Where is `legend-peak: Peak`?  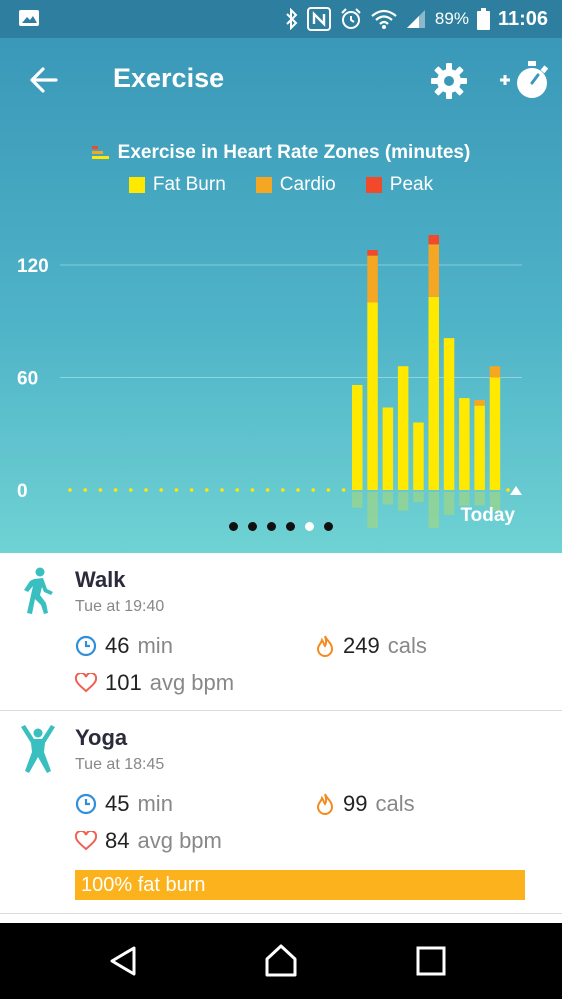
legend-peak: Peak is located at coordinates (399, 185).